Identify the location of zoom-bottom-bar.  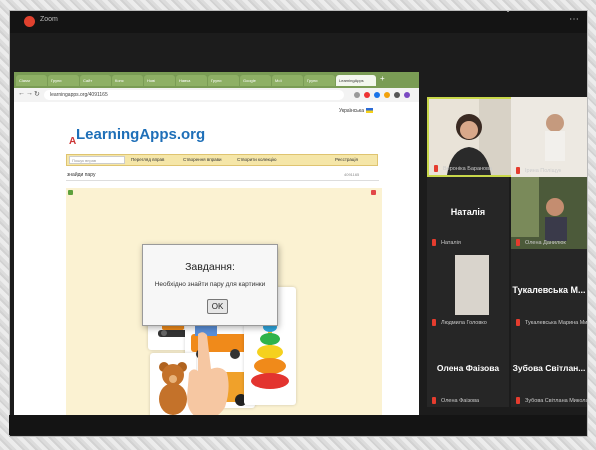
(297, 425).